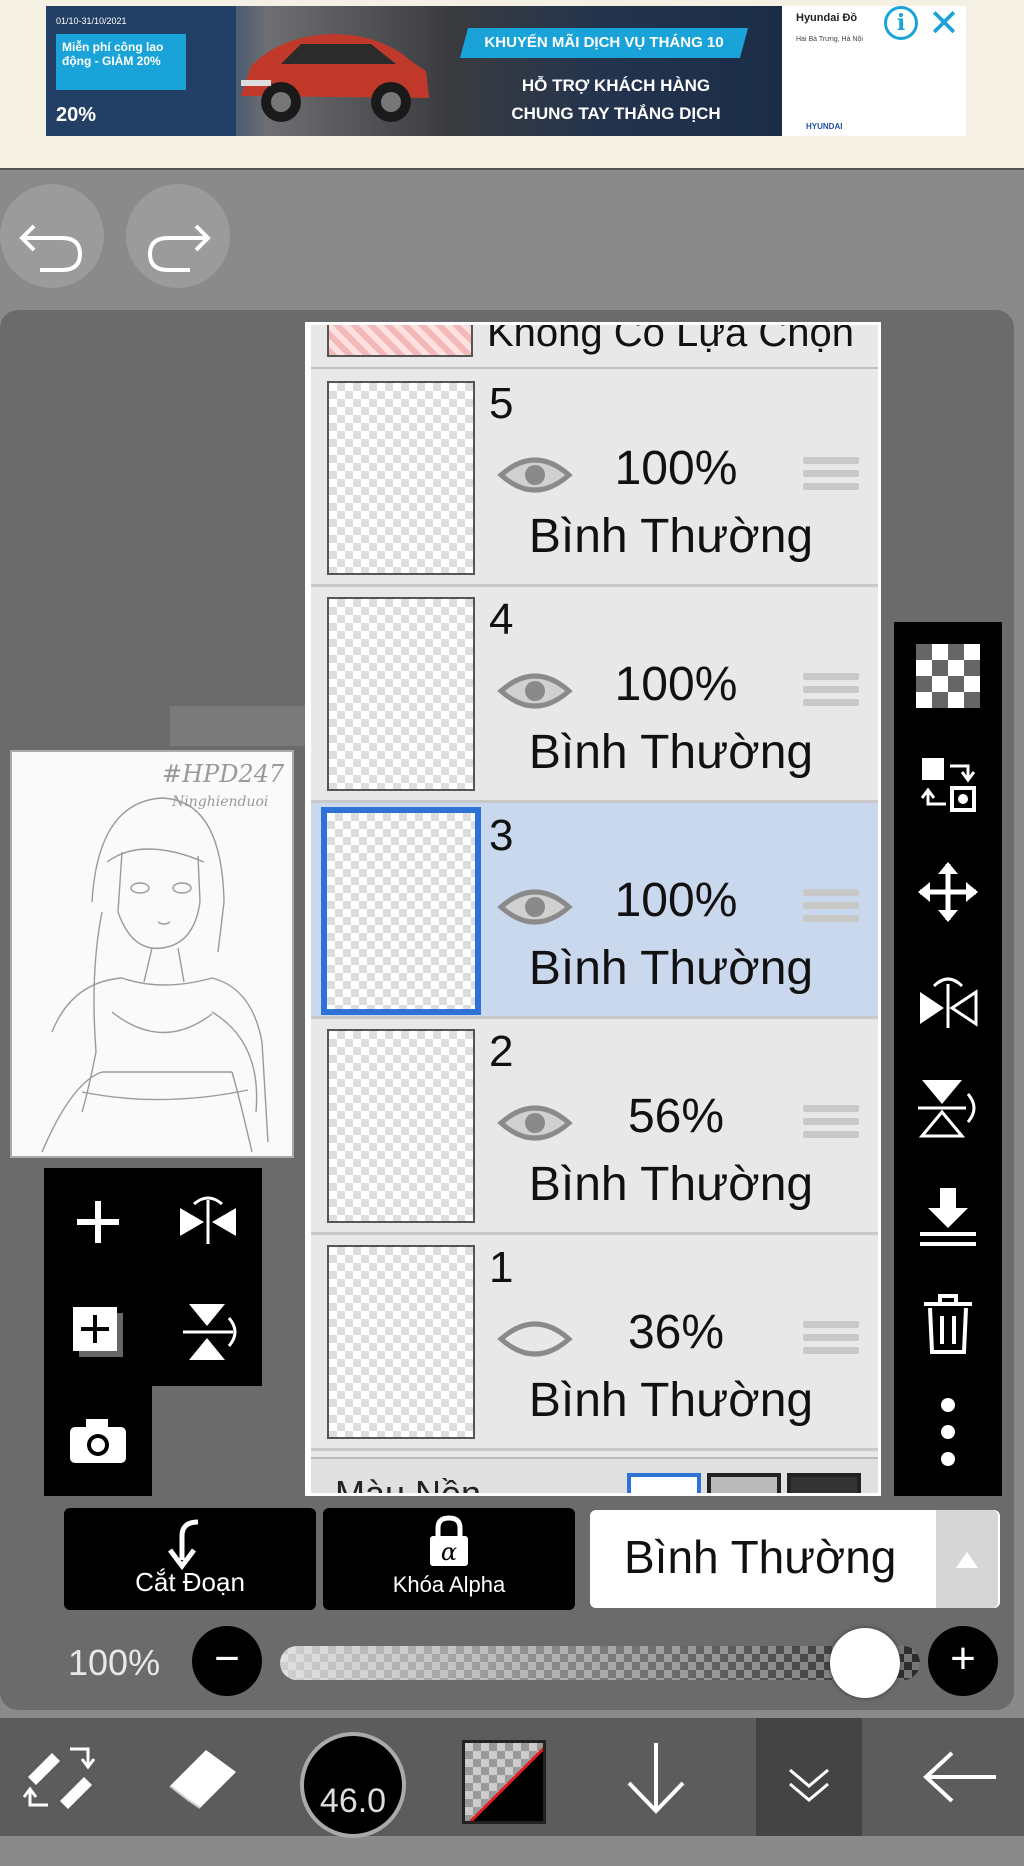 The image size is (1024, 1866). Describe the element at coordinates (824, 1483) in the screenshot. I see `background-dark-swatch` at that location.